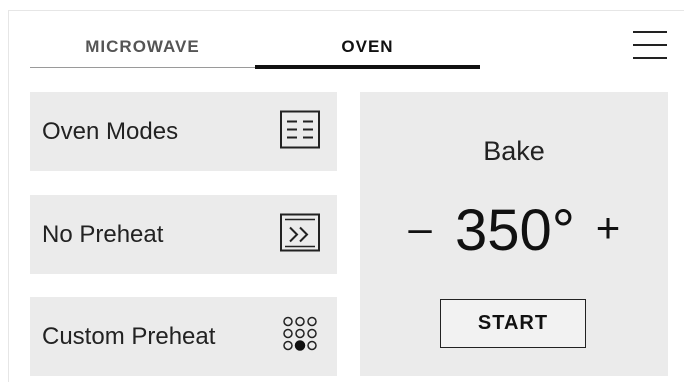 The image size is (686, 385). I want to click on hamburger-icon, so click(650, 45).